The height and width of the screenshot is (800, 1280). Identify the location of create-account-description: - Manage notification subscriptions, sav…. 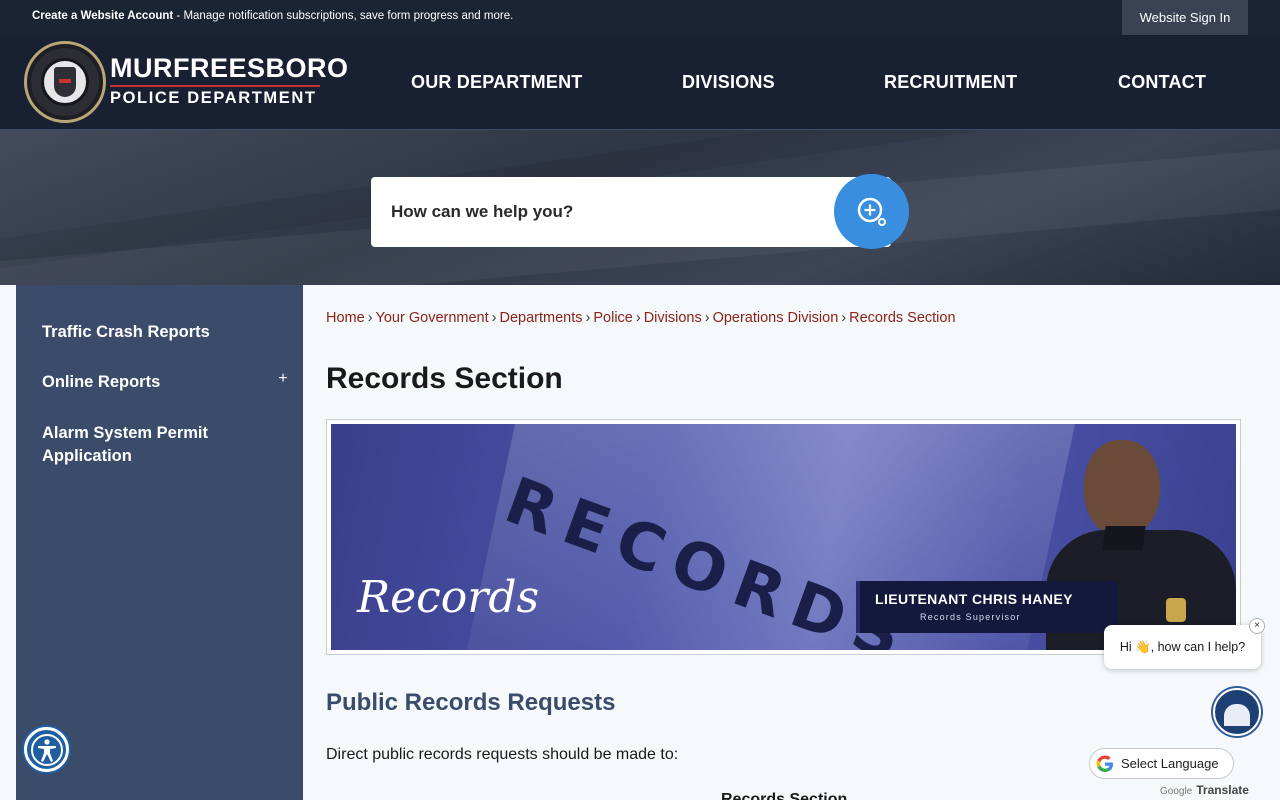
(343, 16).